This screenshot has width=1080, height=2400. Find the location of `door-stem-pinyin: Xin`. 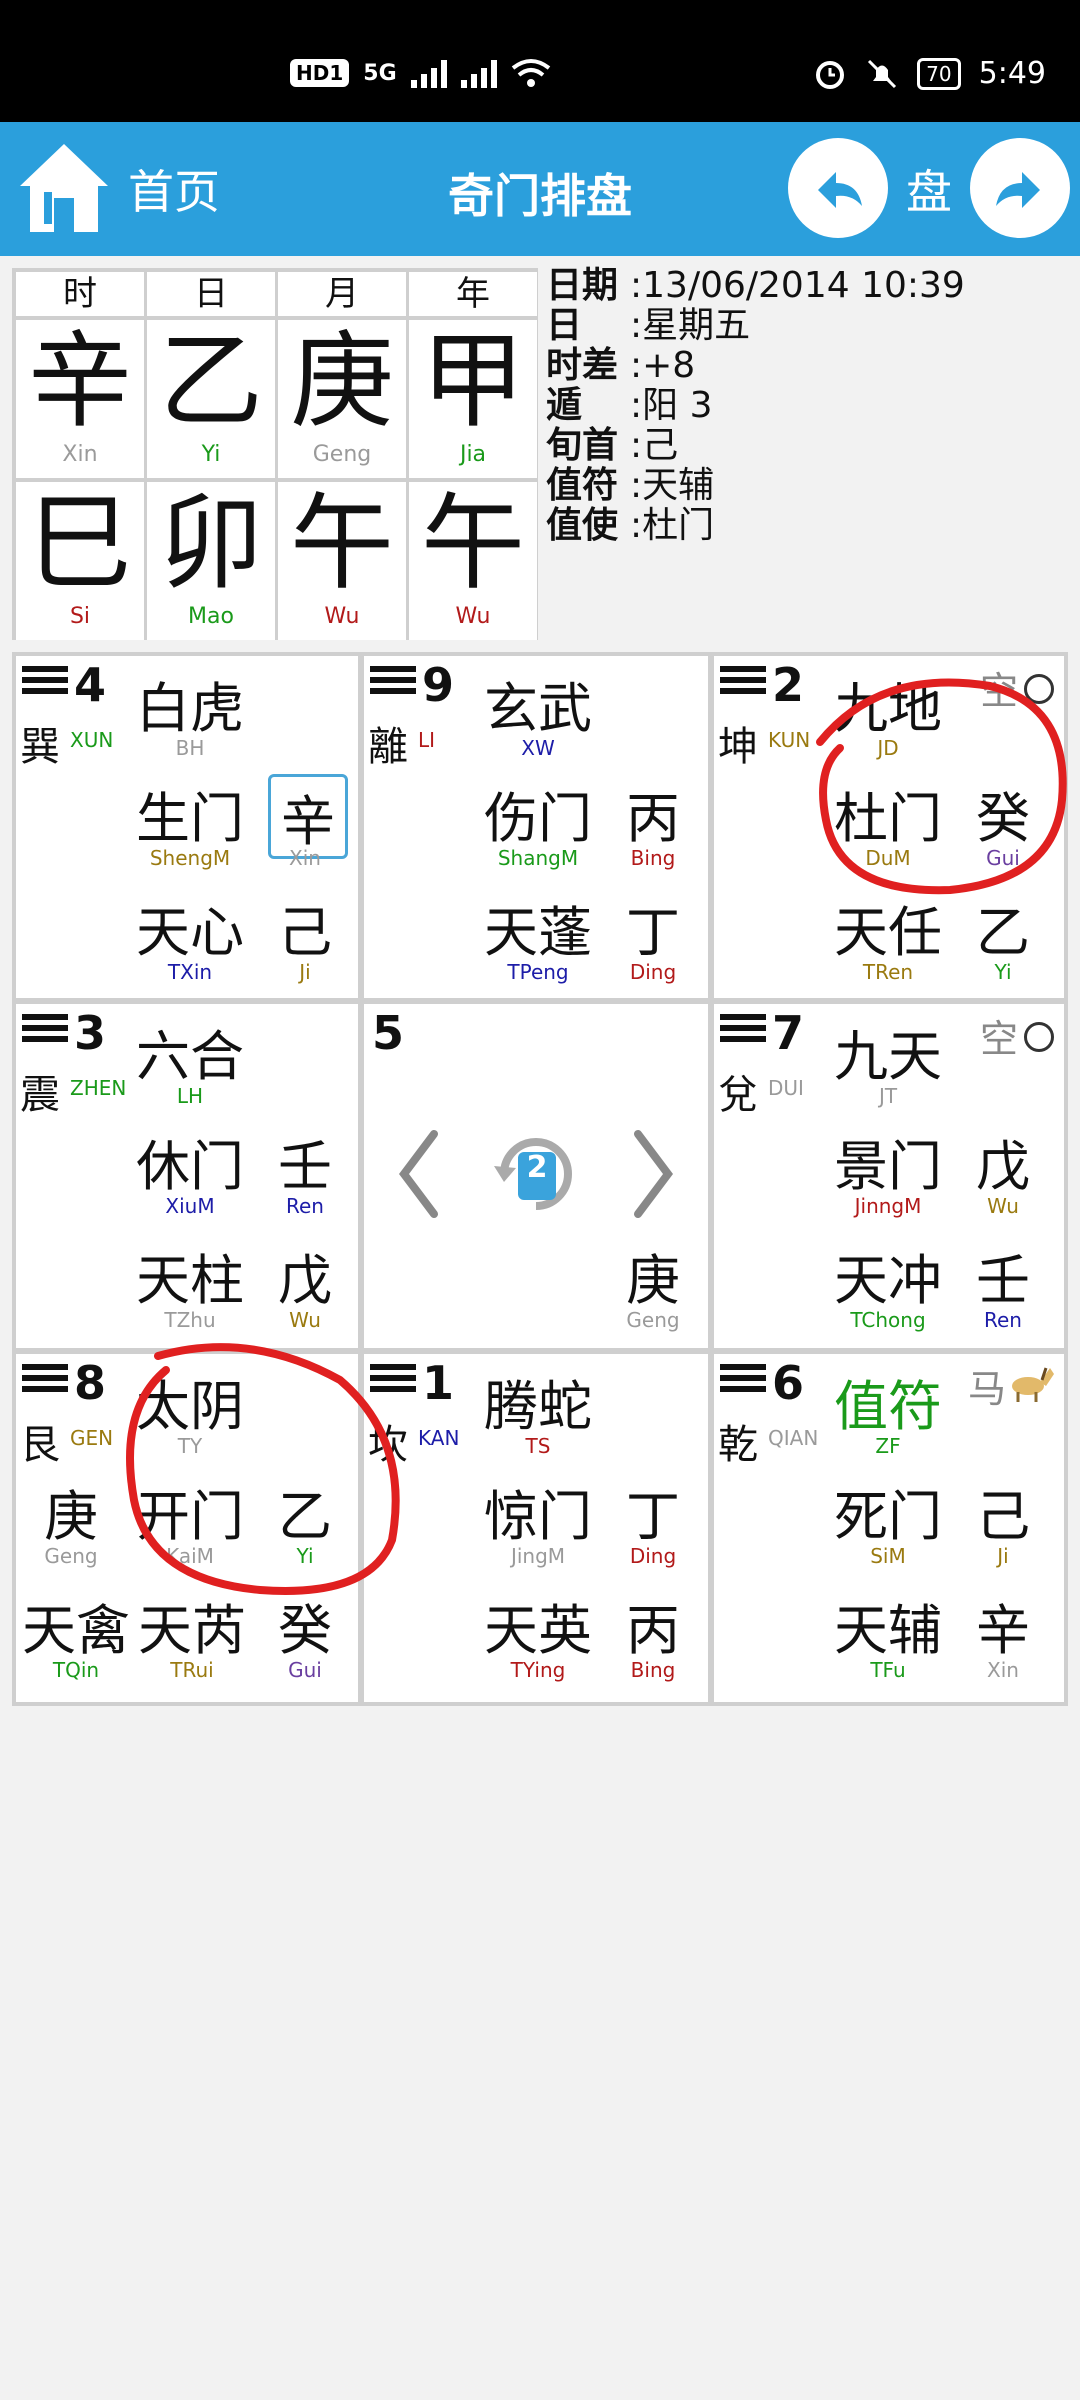

door-stem-pinyin: Xin is located at coordinates (305, 858).